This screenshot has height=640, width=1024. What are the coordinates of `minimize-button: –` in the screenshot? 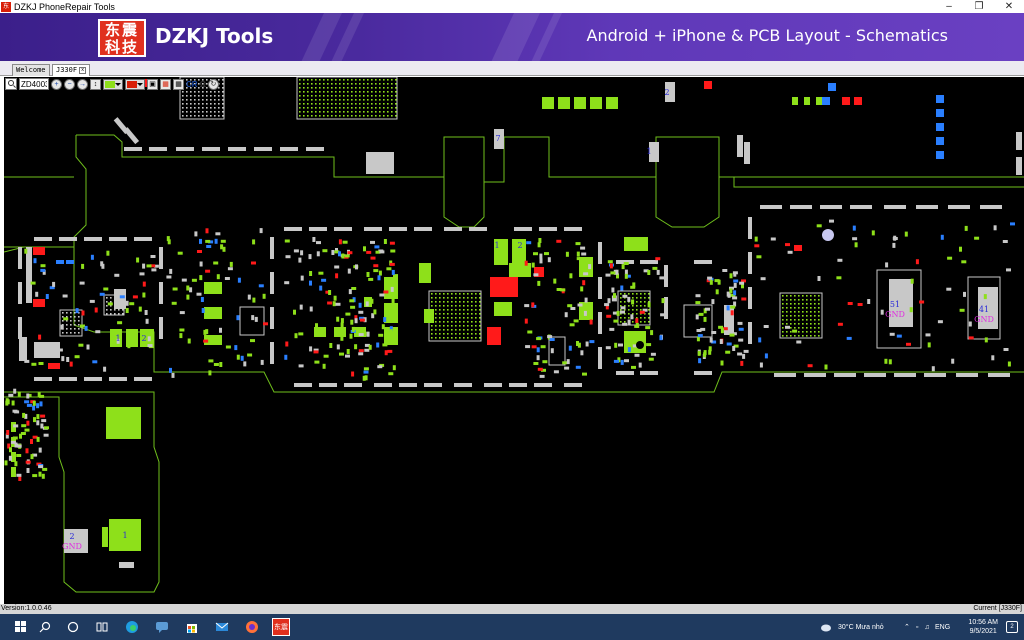 It's located at (949, 6).